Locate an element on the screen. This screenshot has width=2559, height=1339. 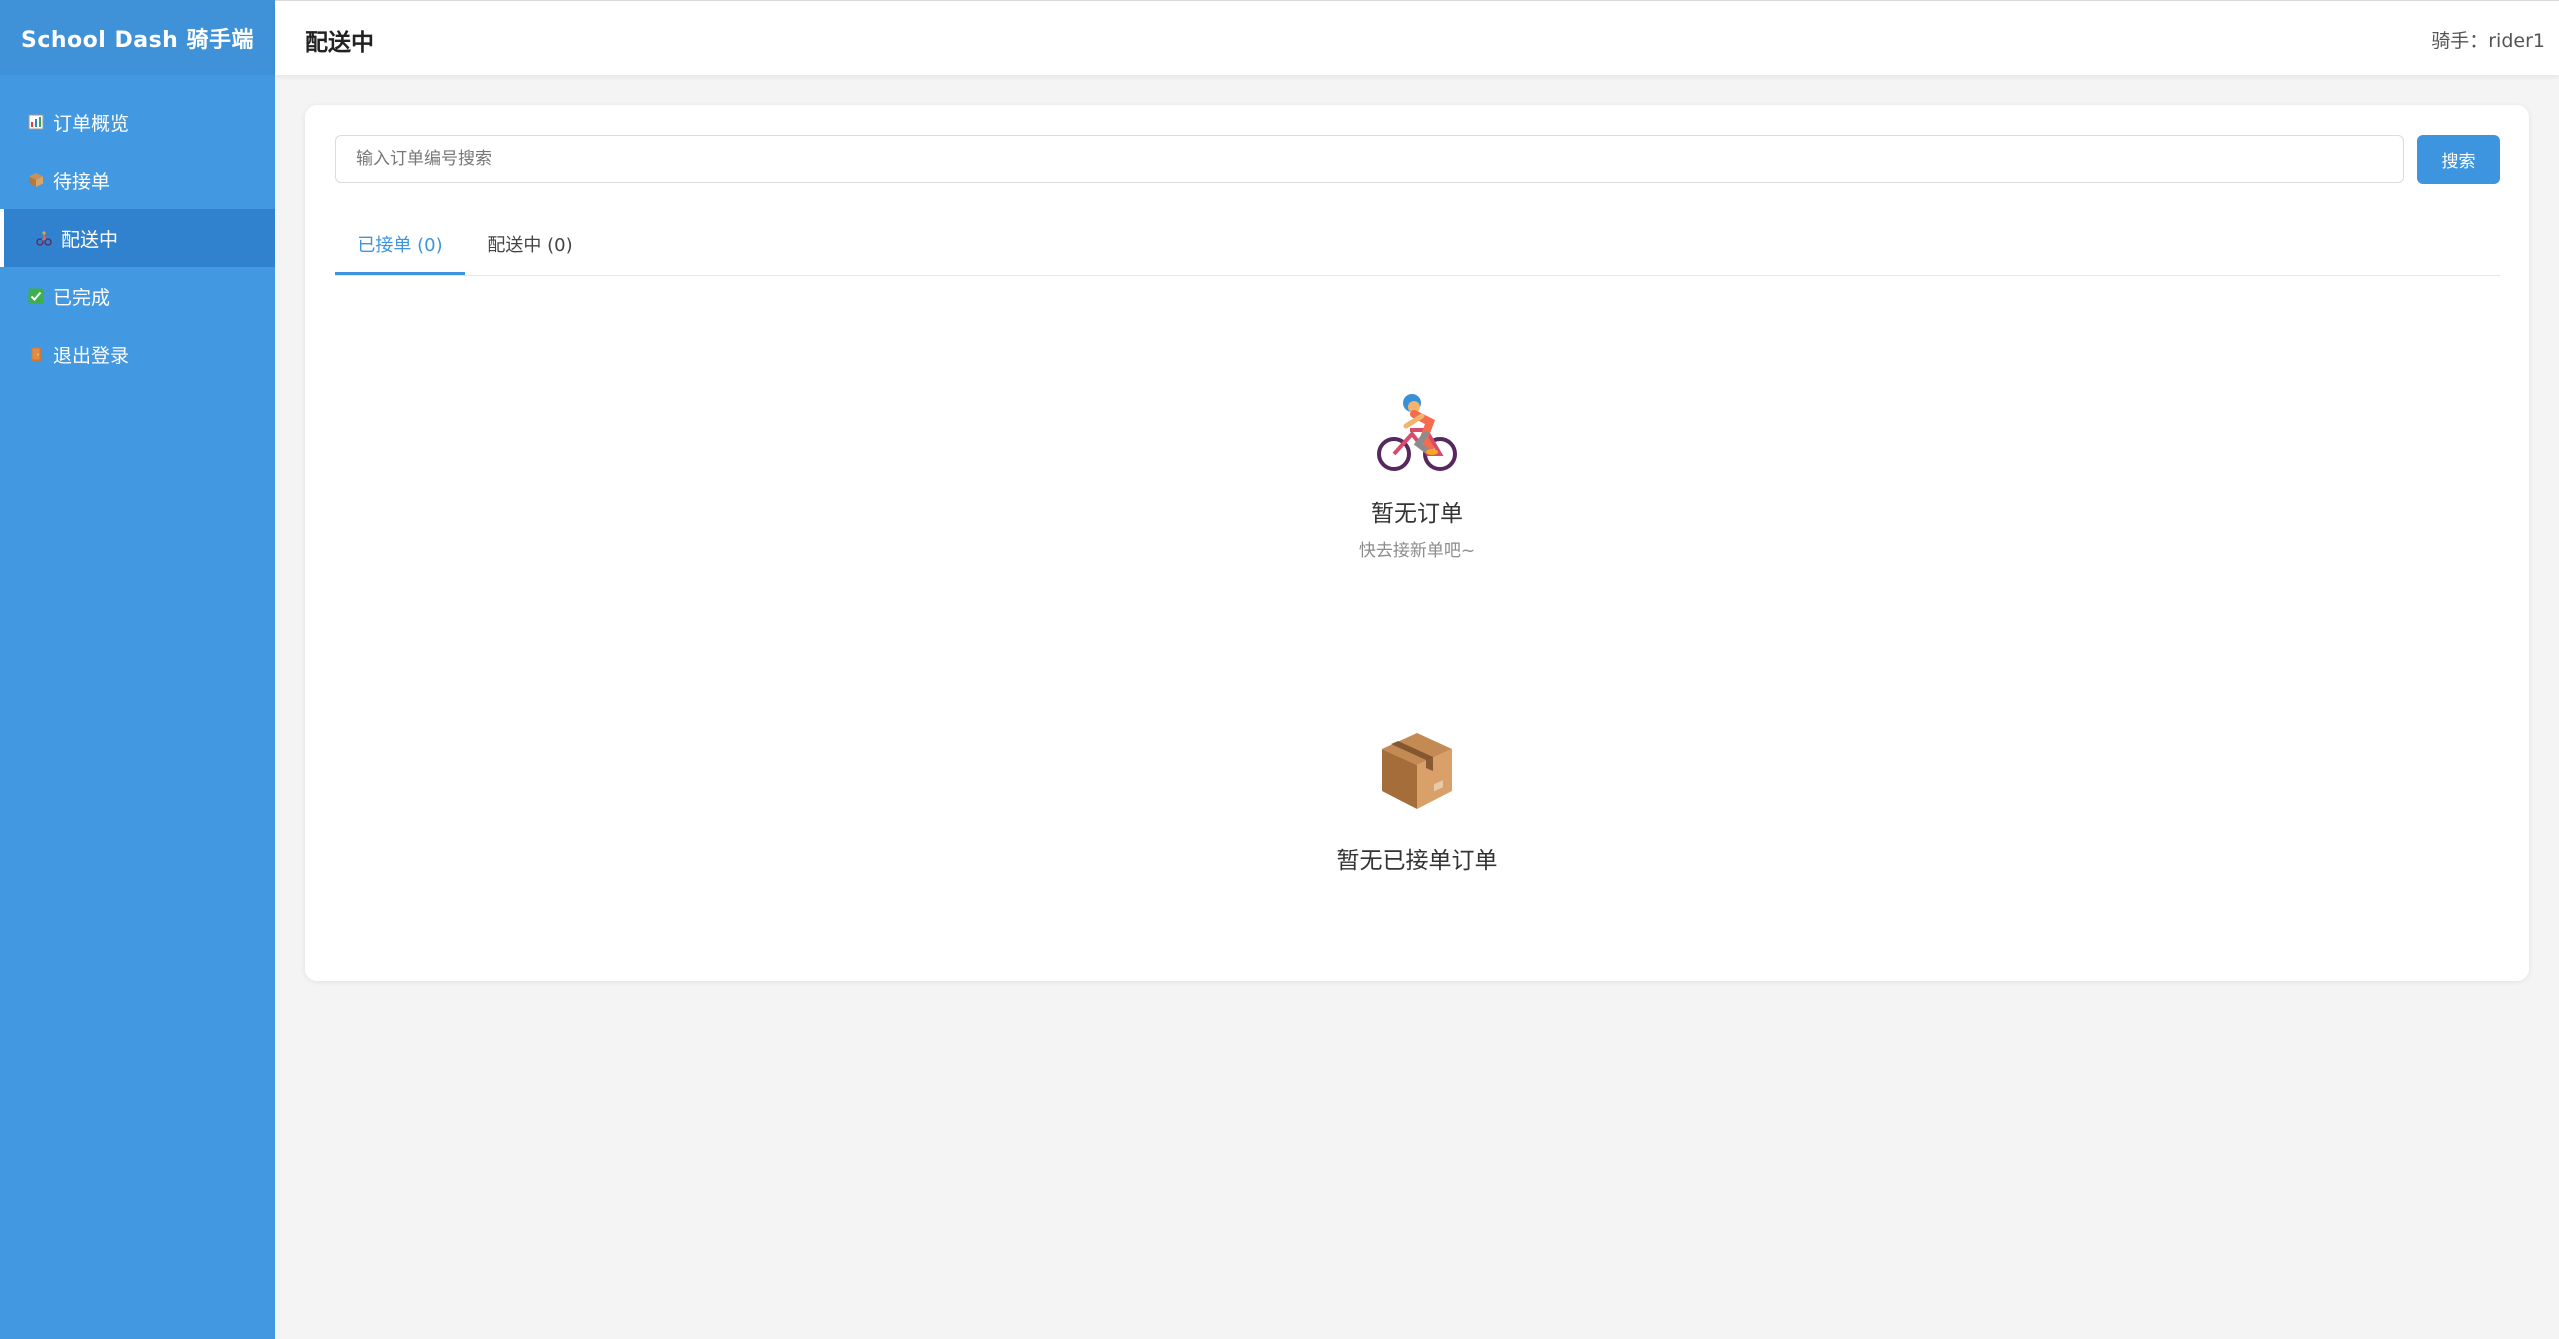
sidebar-item-label: 退出登录 is located at coordinates (91, 355).